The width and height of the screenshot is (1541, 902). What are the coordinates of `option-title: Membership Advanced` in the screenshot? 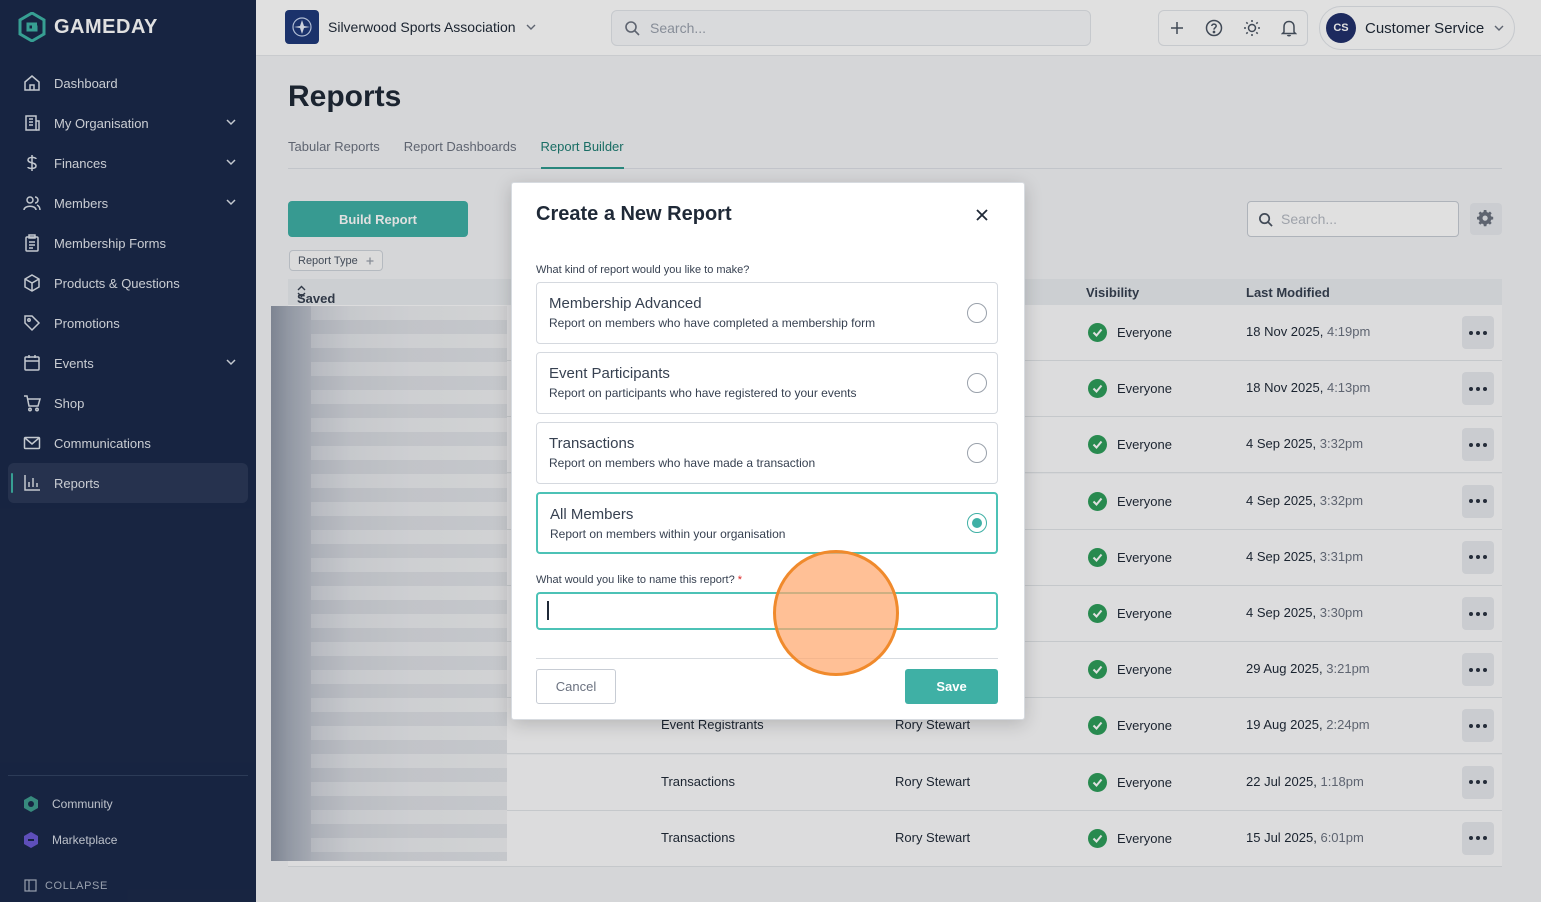 It's located at (625, 303).